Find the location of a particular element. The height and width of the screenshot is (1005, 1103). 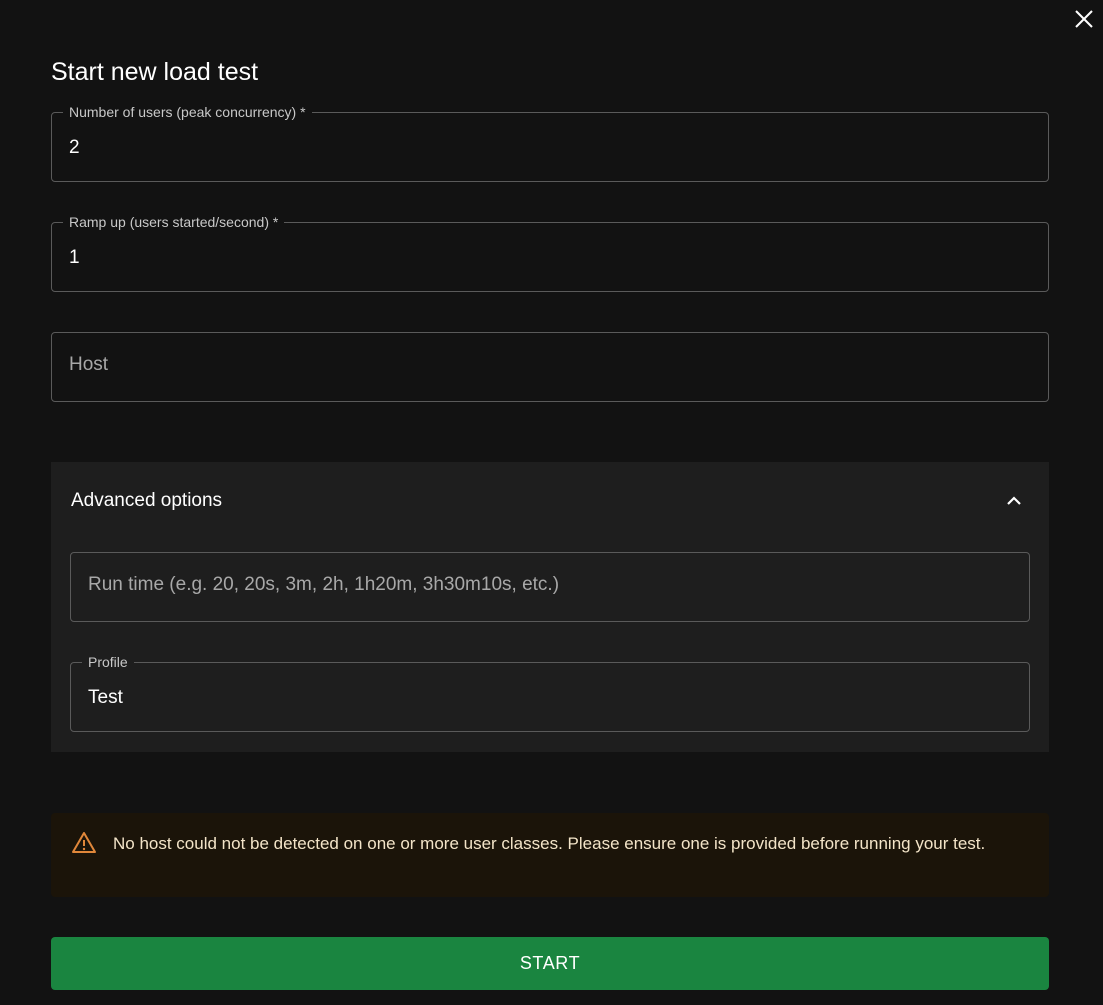

chevron-up-icon is located at coordinates (1014, 500).